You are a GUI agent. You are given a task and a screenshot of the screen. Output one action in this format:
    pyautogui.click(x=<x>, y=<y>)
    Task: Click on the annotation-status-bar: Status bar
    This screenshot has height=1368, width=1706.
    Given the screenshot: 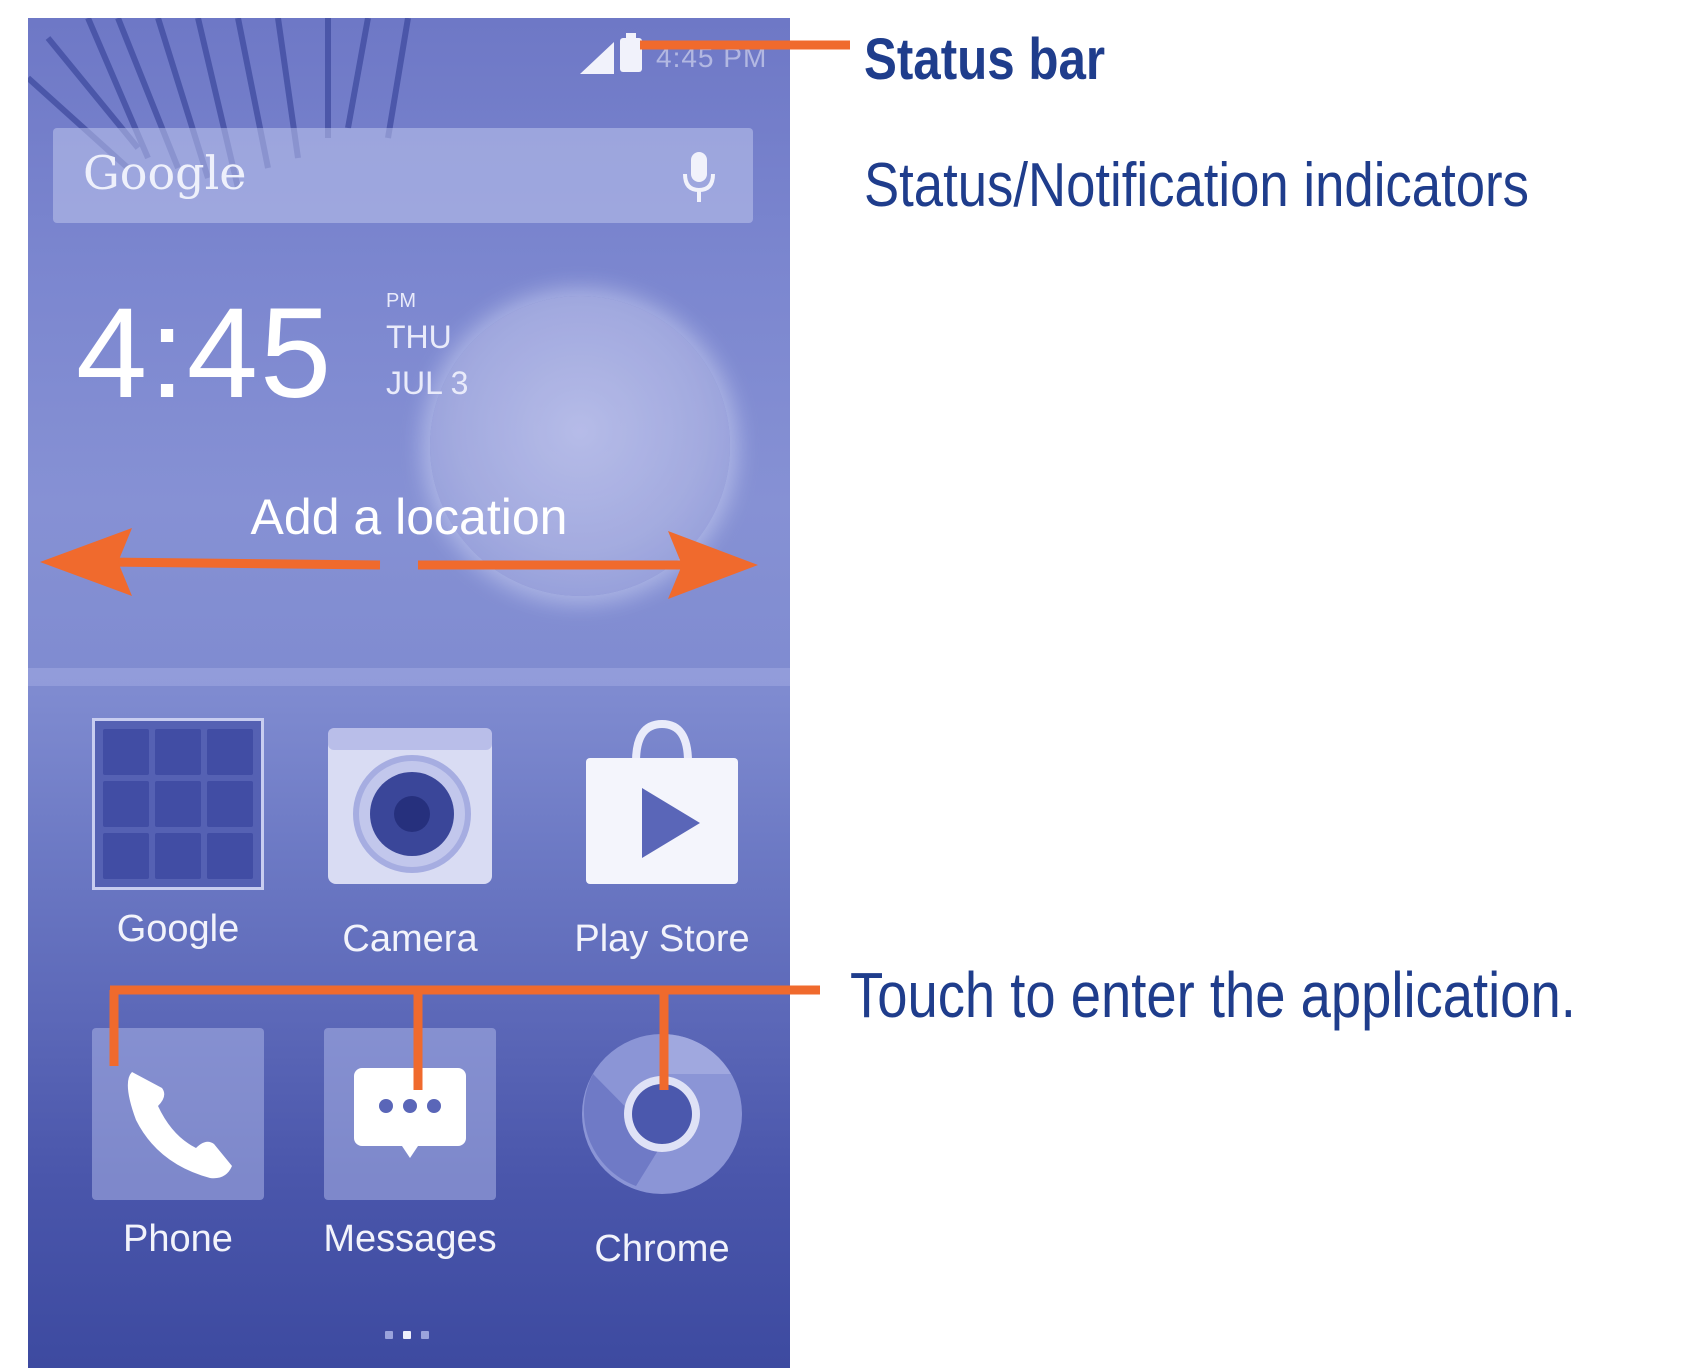 What is the action you would take?
    pyautogui.click(x=985, y=59)
    